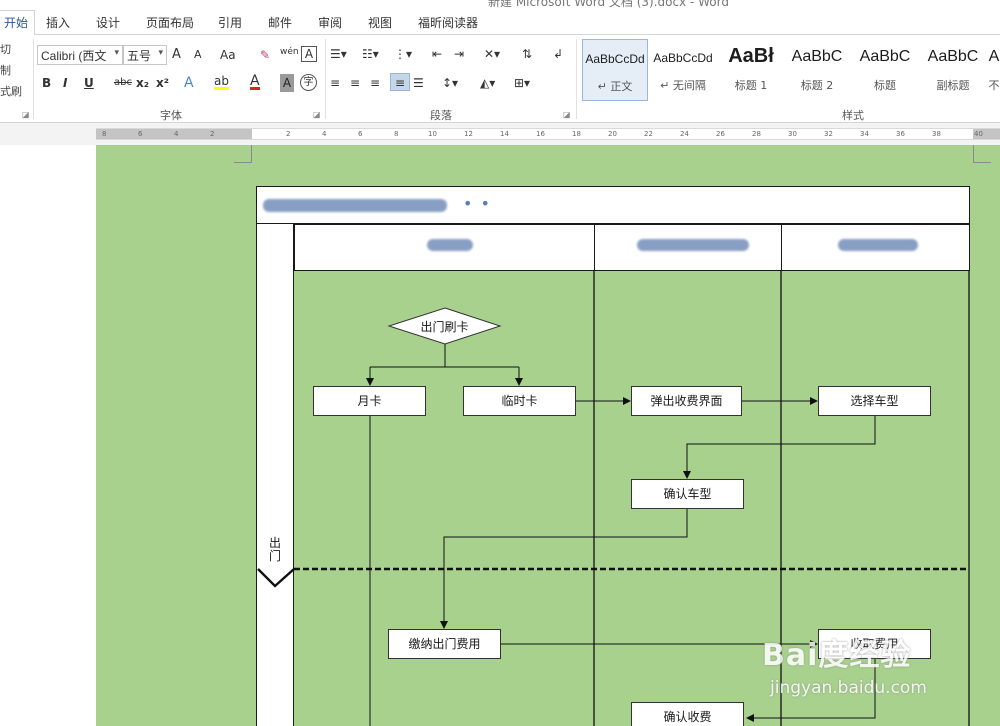  What do you see at coordinates (228, 55) in the screenshot?
I see `change-case-button: Aa` at bounding box center [228, 55].